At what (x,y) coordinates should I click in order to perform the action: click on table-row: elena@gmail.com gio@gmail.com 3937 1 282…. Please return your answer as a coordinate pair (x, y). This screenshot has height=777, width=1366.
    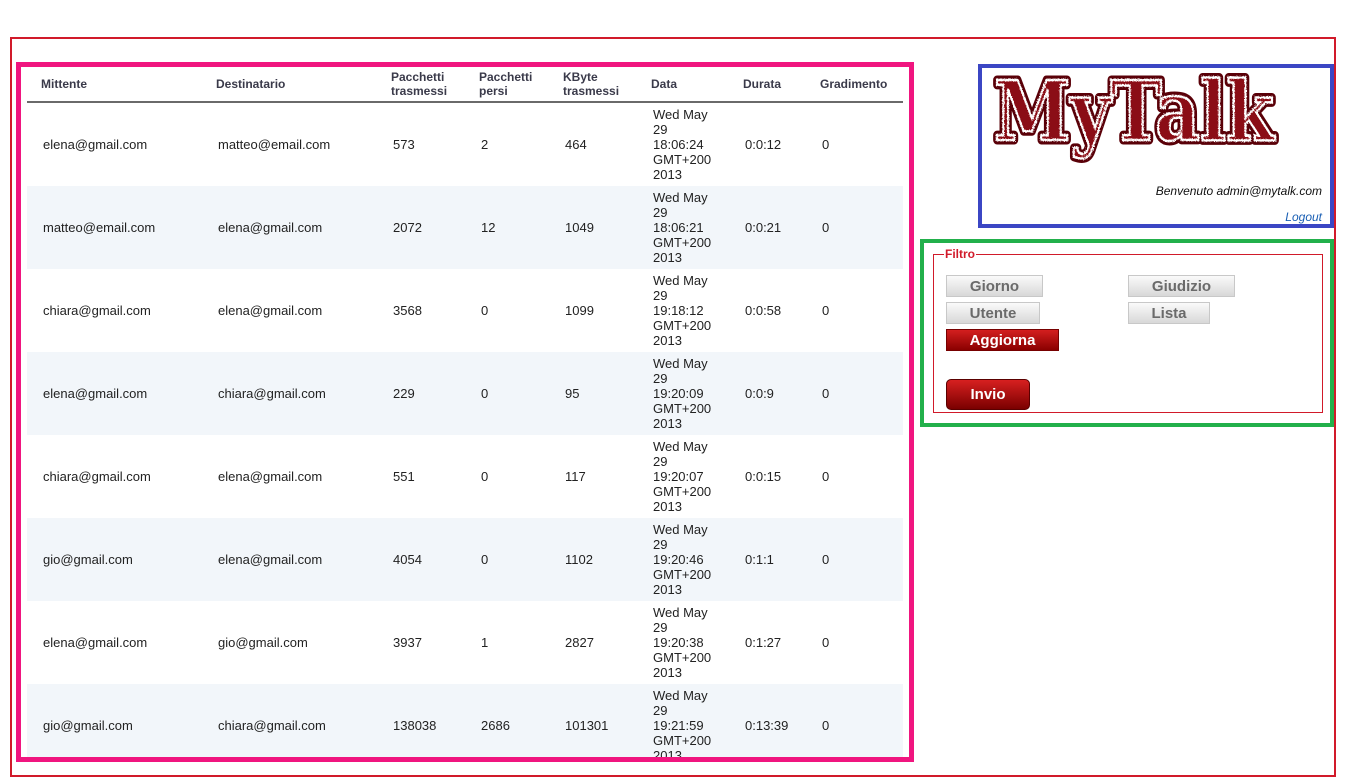
    Looking at the image, I should click on (465, 642).